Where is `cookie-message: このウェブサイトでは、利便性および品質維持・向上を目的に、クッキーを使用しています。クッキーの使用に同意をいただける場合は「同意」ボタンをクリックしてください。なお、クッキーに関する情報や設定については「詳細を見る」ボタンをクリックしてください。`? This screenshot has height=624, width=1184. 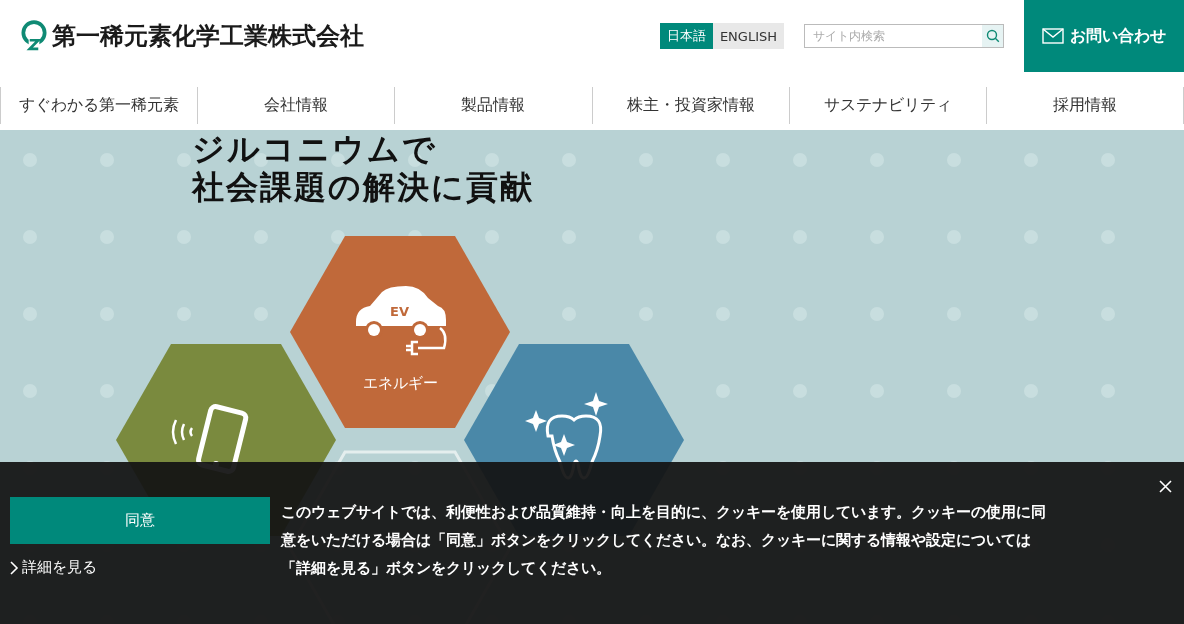 cookie-message: このウェブサイトでは、利便性および品質維持・向上を目的に、クッキーを使用しています。クッキーの使用に同意をいただける場合は「同意」ボタンをクリックしてください。なお、クッキーに関する情報や設定については「詳細を見る」ボタンをクリックしてください。 is located at coordinates (664, 540).